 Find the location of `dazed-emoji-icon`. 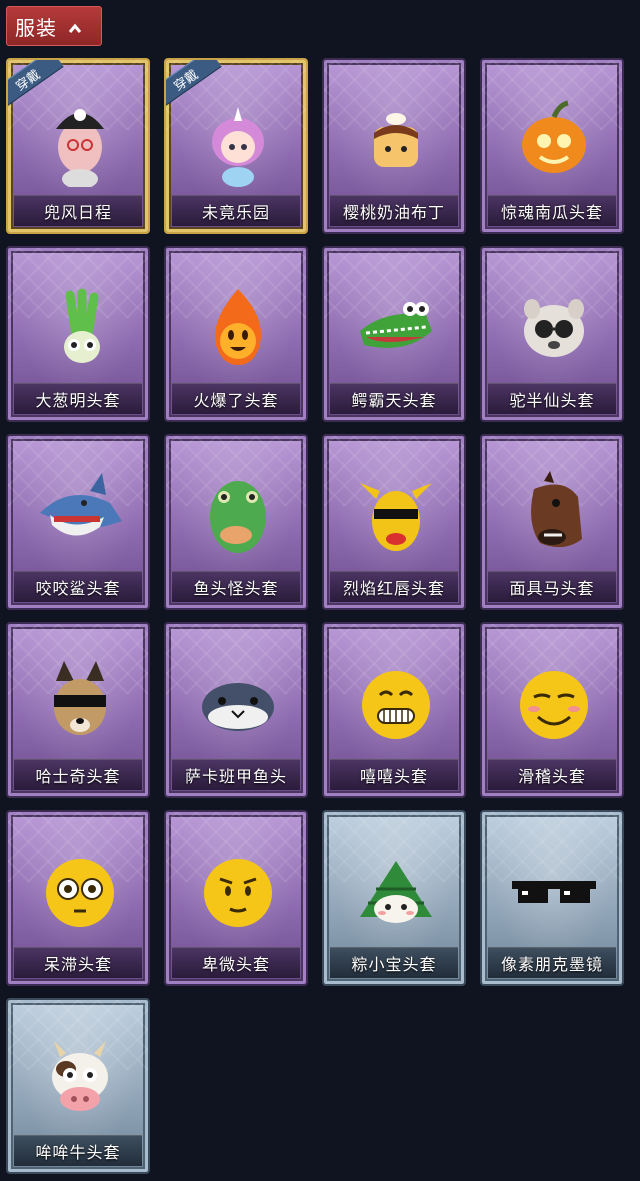

dazed-emoji-icon is located at coordinates (80, 889).